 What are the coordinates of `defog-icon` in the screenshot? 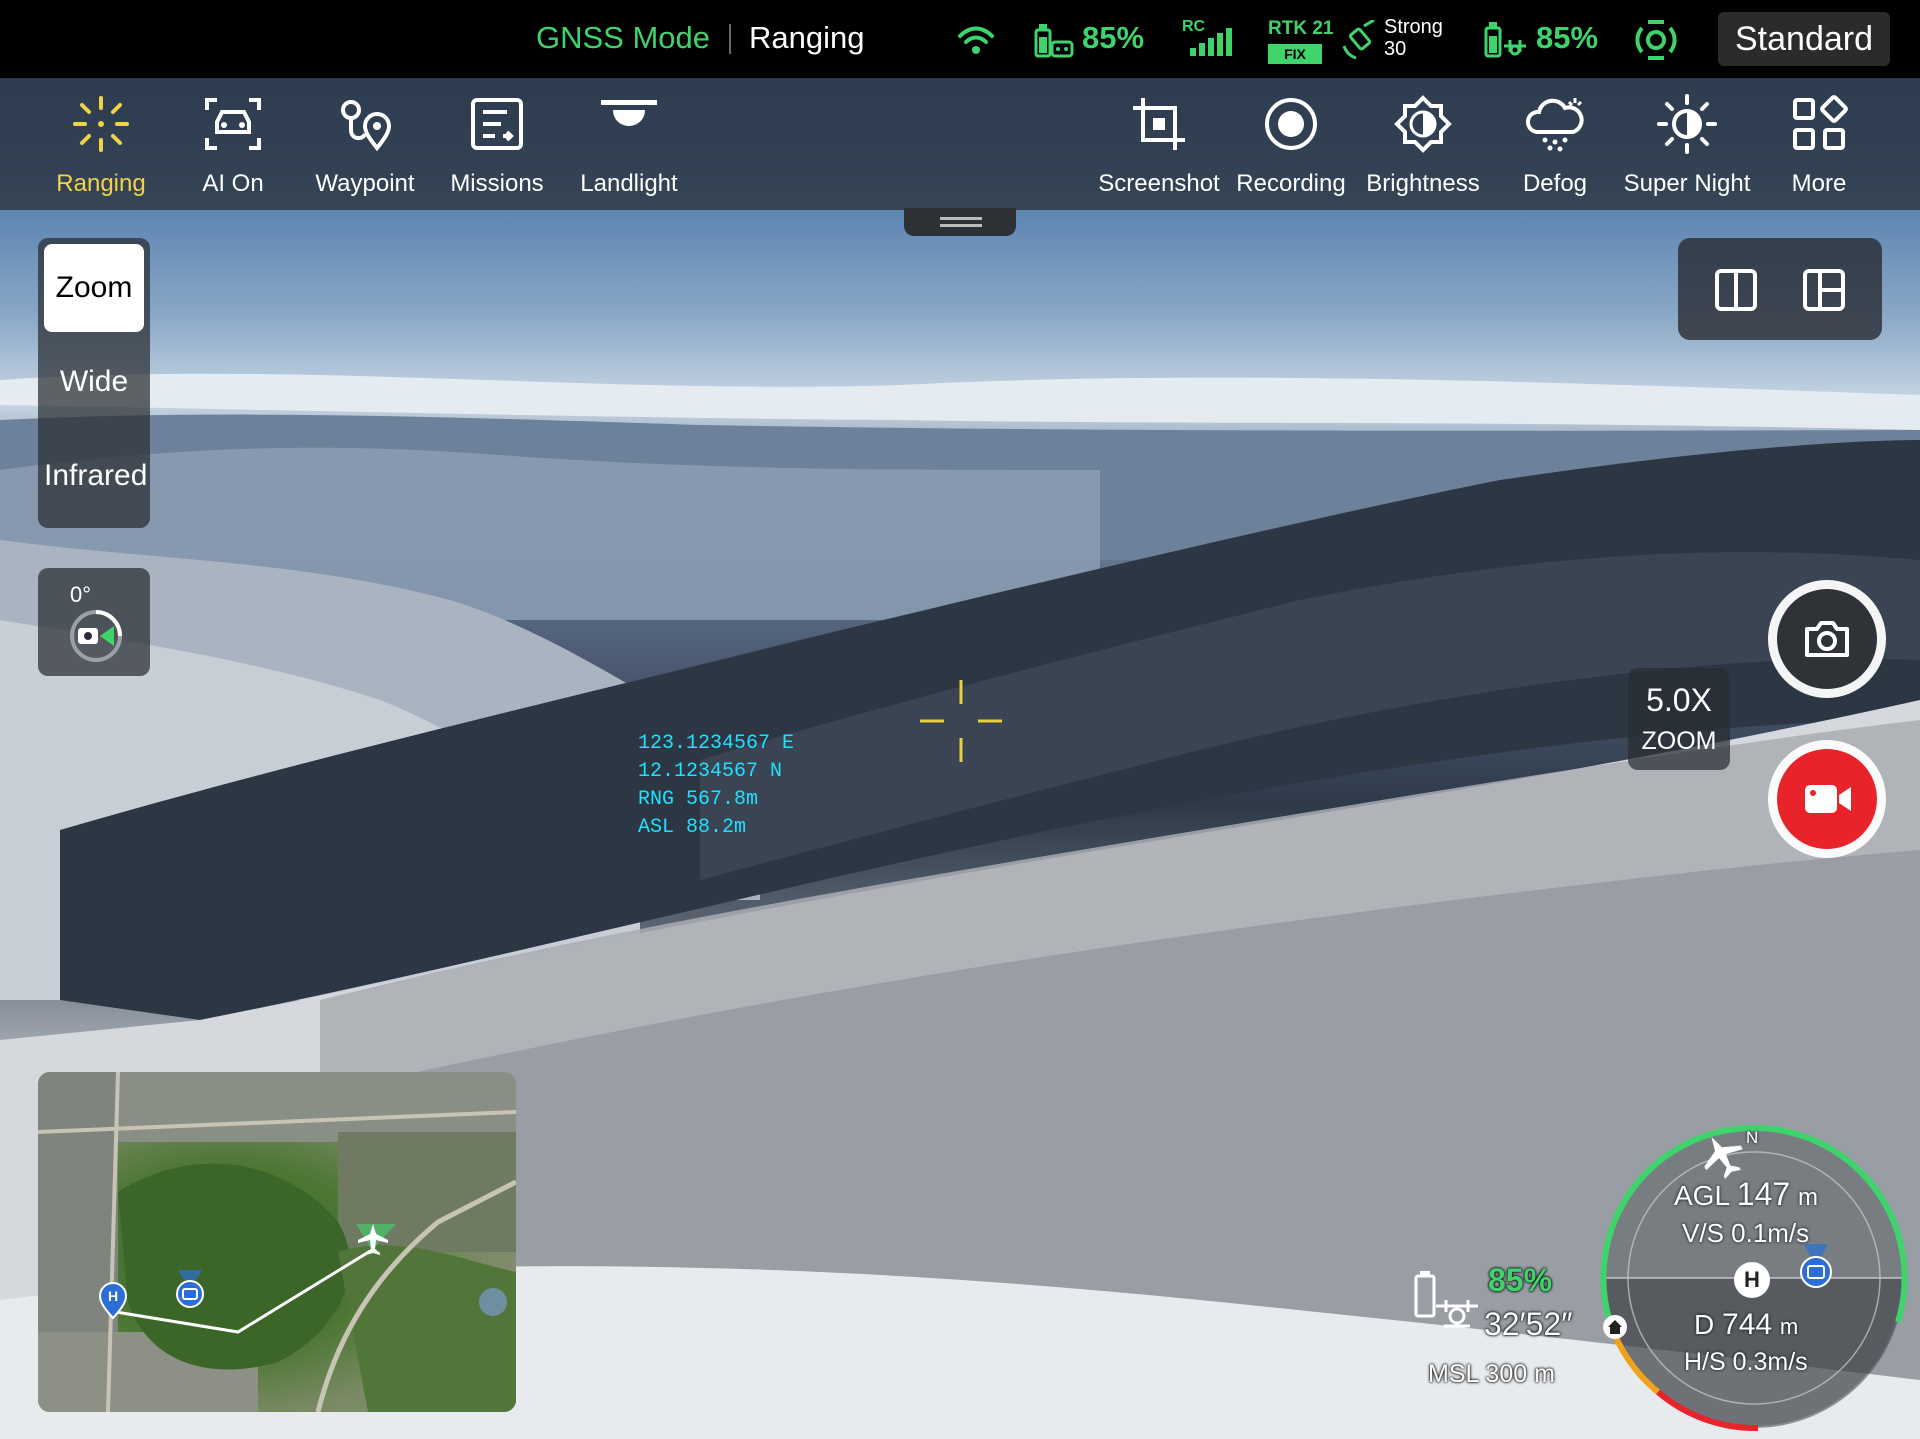 It's located at (1555, 125).